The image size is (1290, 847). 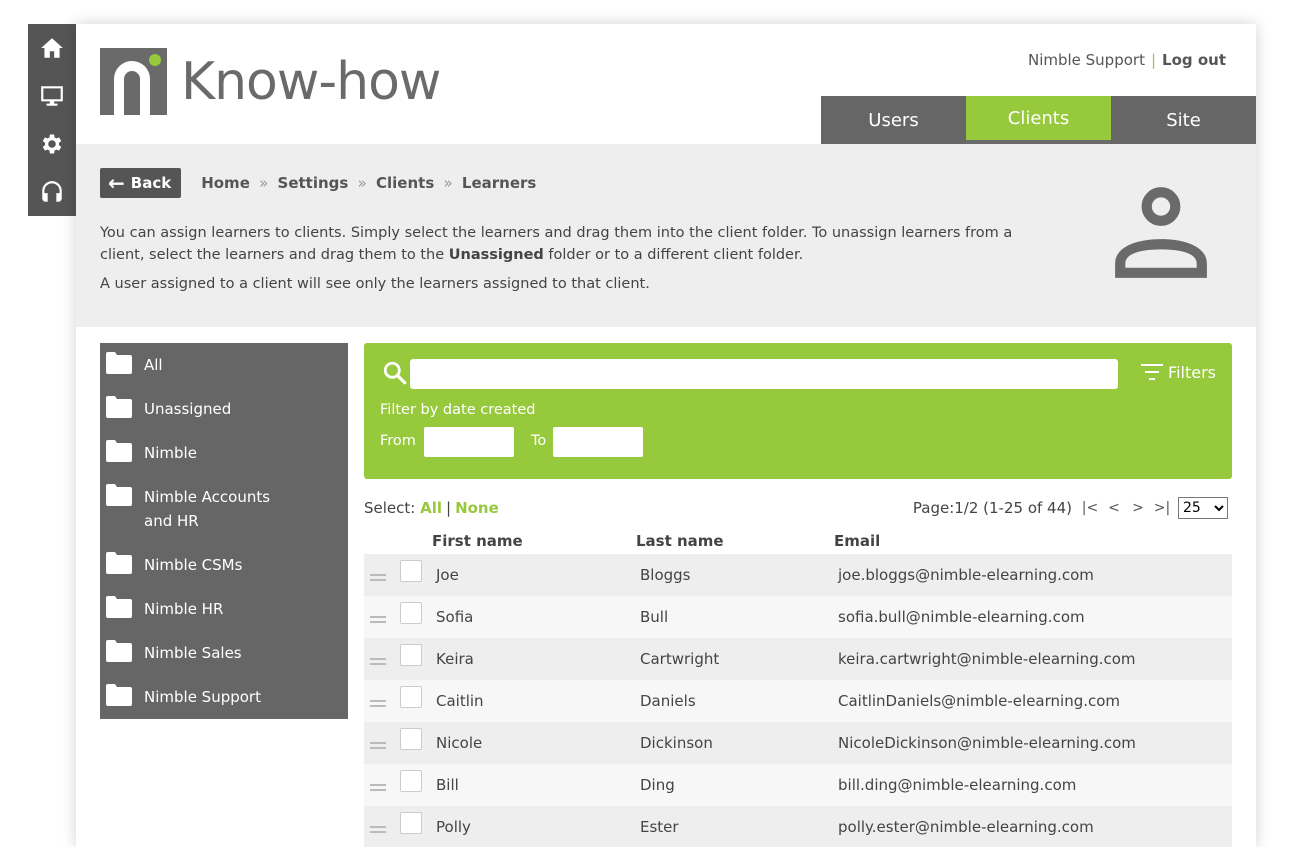 I want to click on filter-icon, so click(x=1152, y=372).